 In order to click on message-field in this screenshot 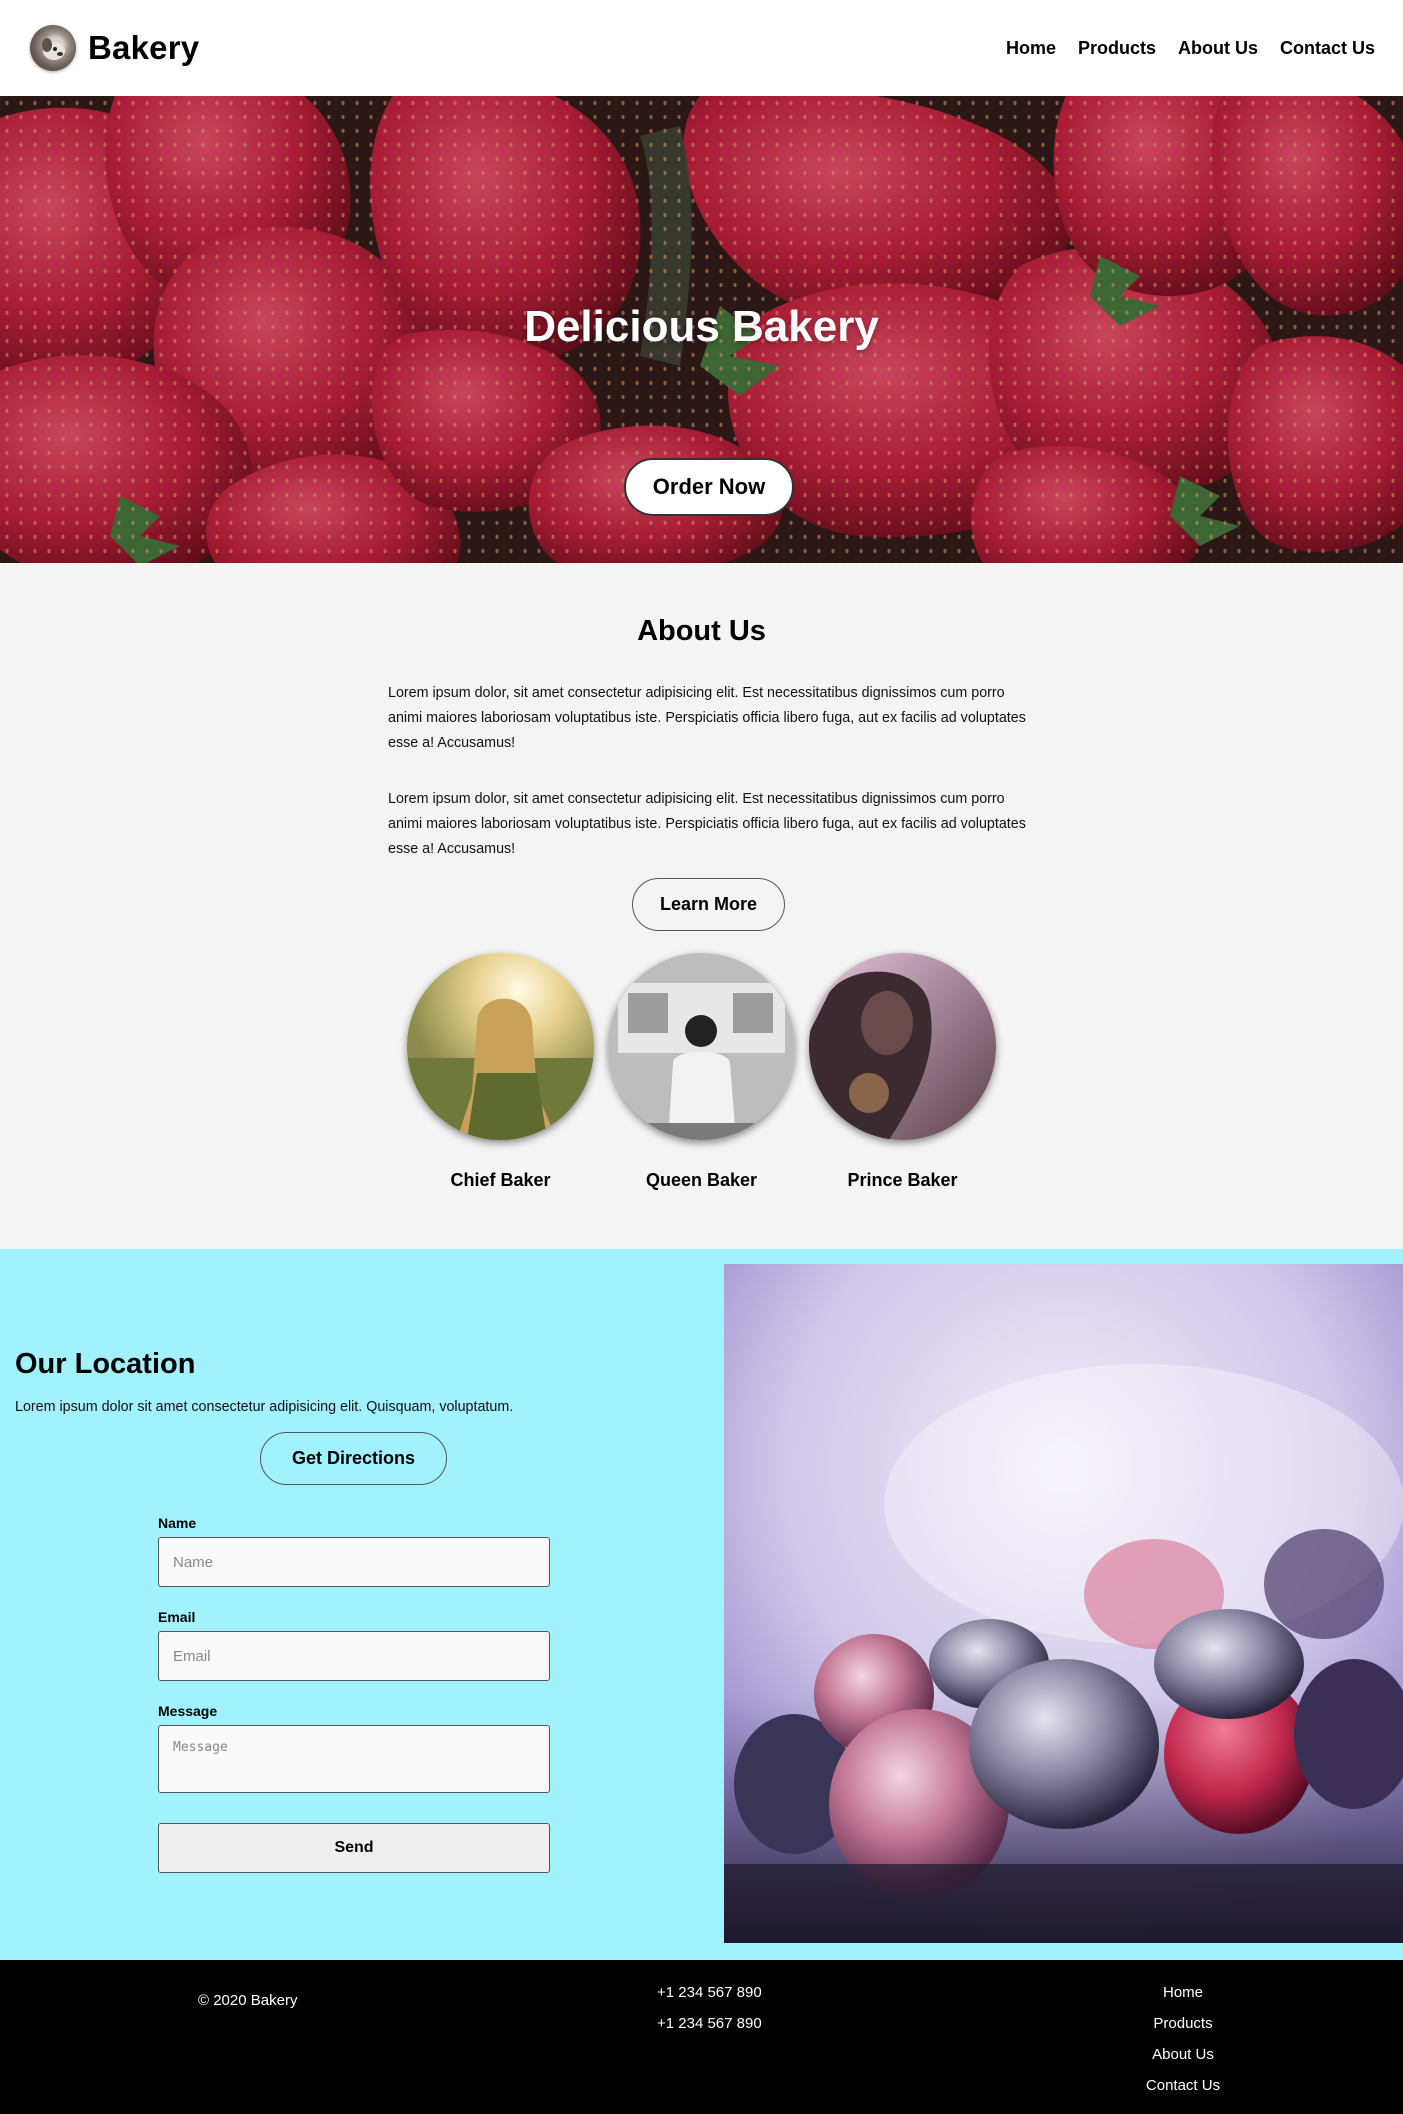, I will do `click(354, 1759)`.